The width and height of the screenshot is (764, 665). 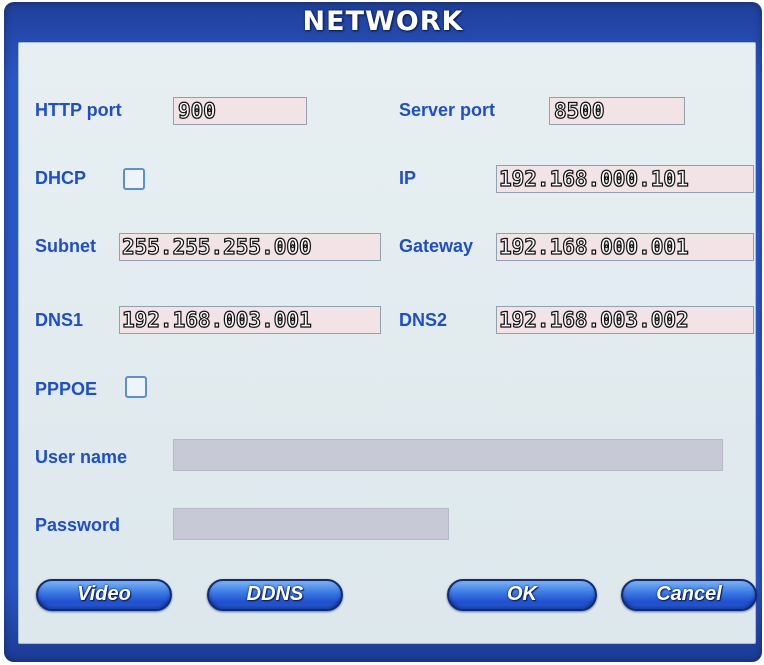 I want to click on ip-field: 192.168.000.101, so click(x=625, y=179).